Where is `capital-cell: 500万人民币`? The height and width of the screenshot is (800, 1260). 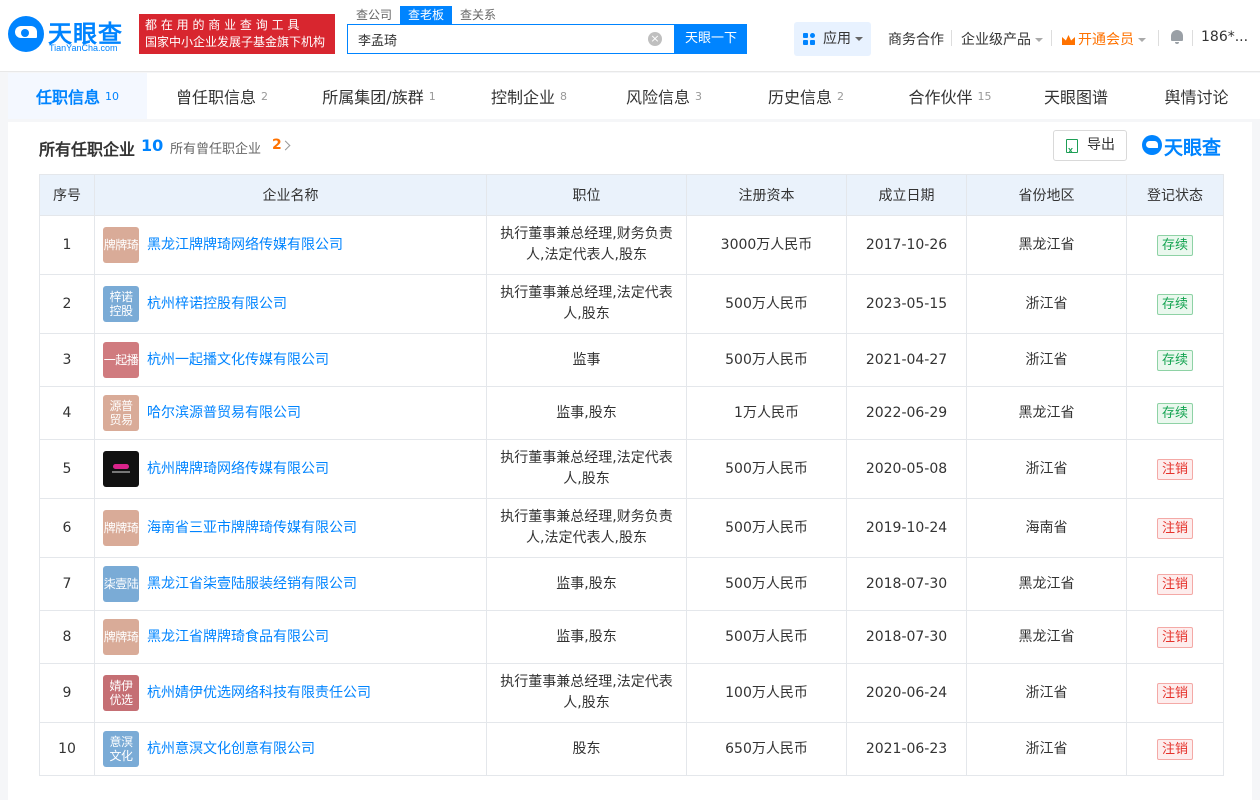
capital-cell: 500万人民币 is located at coordinates (766, 528).